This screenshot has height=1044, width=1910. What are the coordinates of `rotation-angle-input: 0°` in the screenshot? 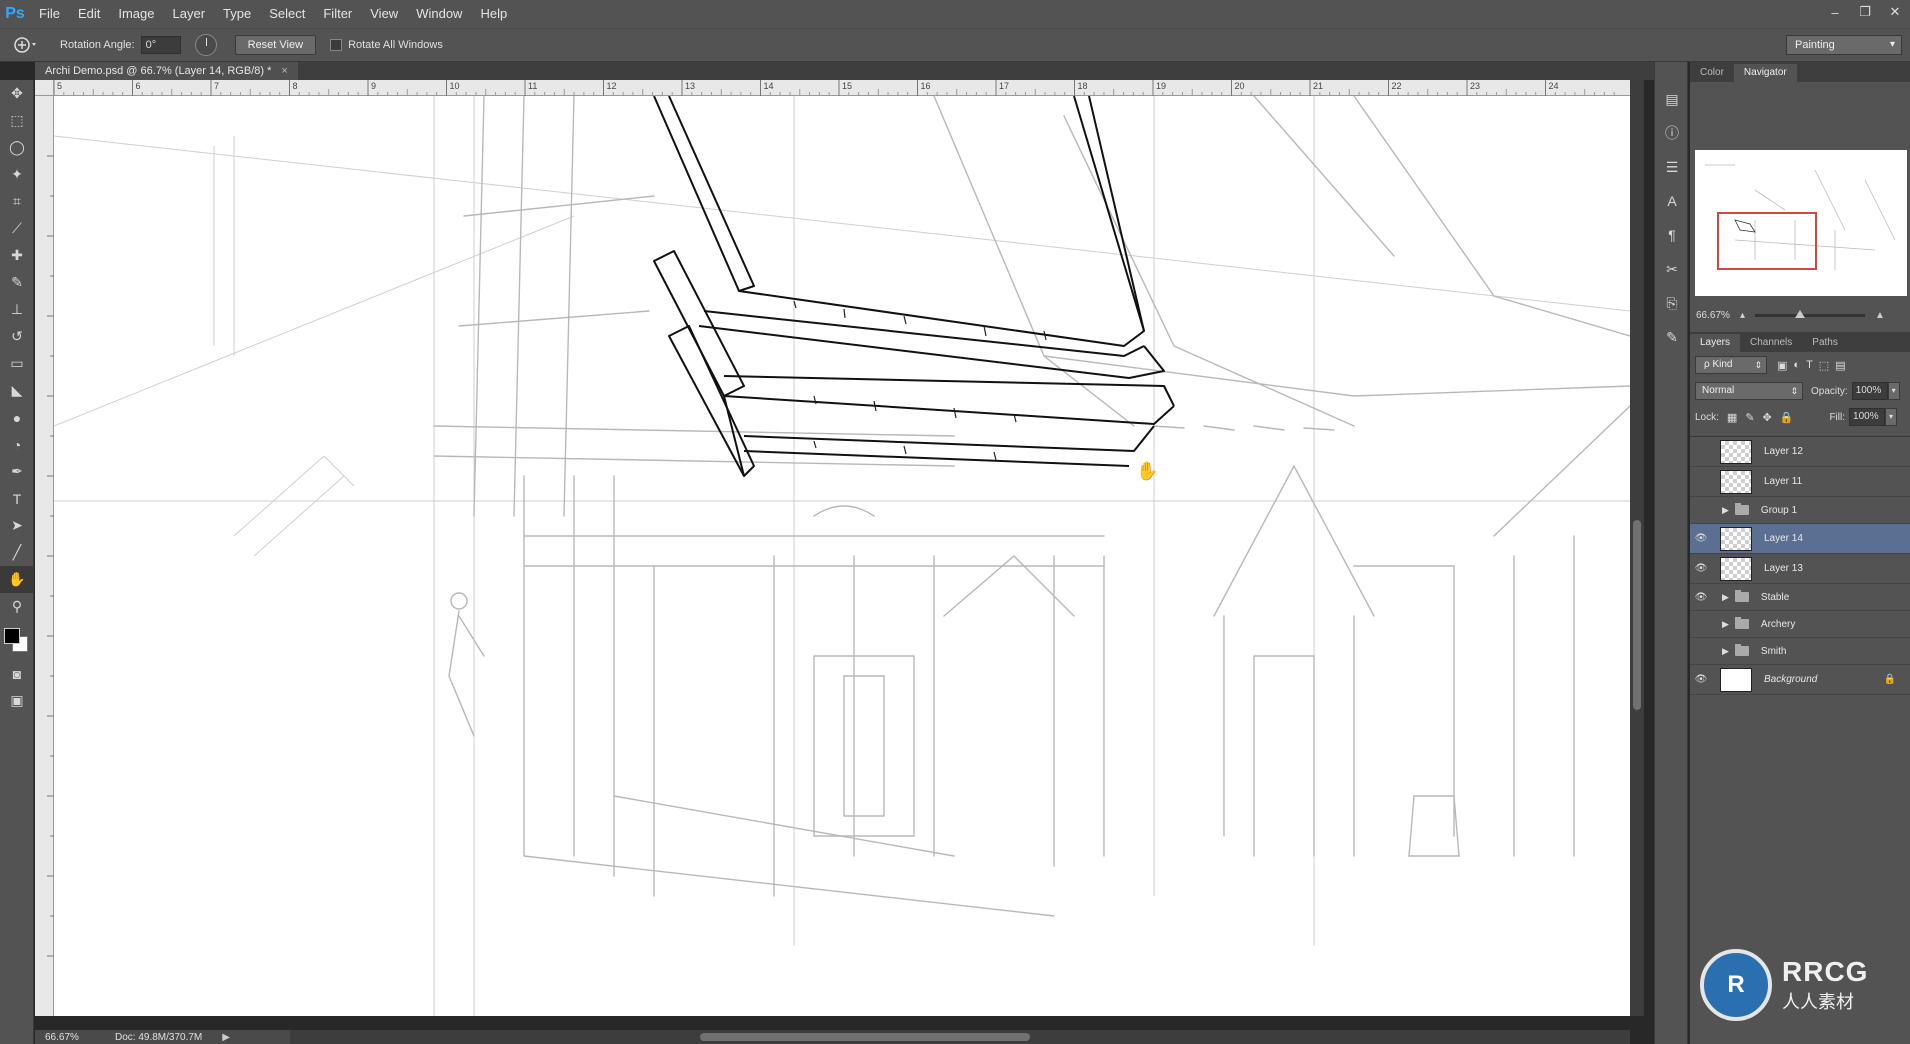 It's located at (160, 45).